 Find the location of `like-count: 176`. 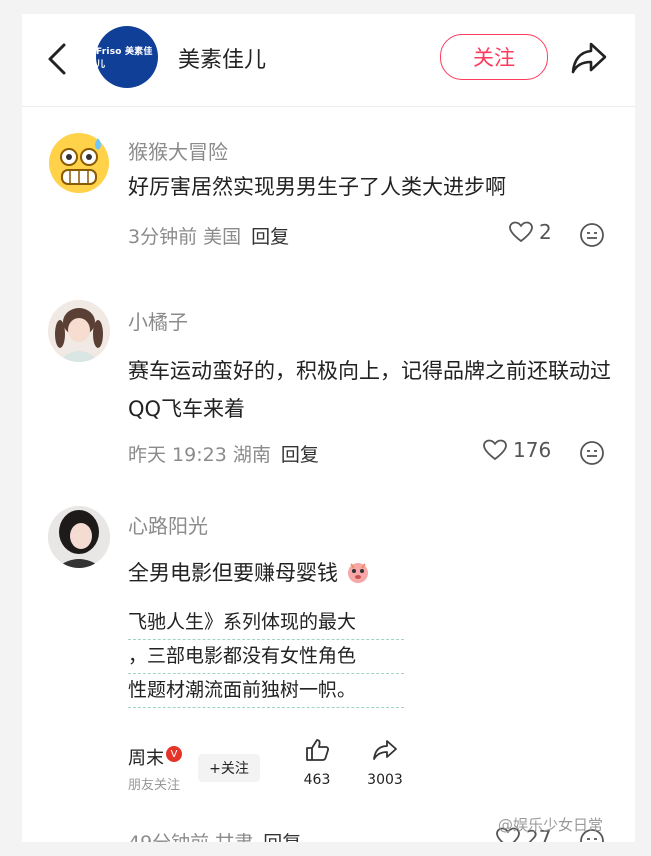

like-count: 176 is located at coordinates (532, 450).